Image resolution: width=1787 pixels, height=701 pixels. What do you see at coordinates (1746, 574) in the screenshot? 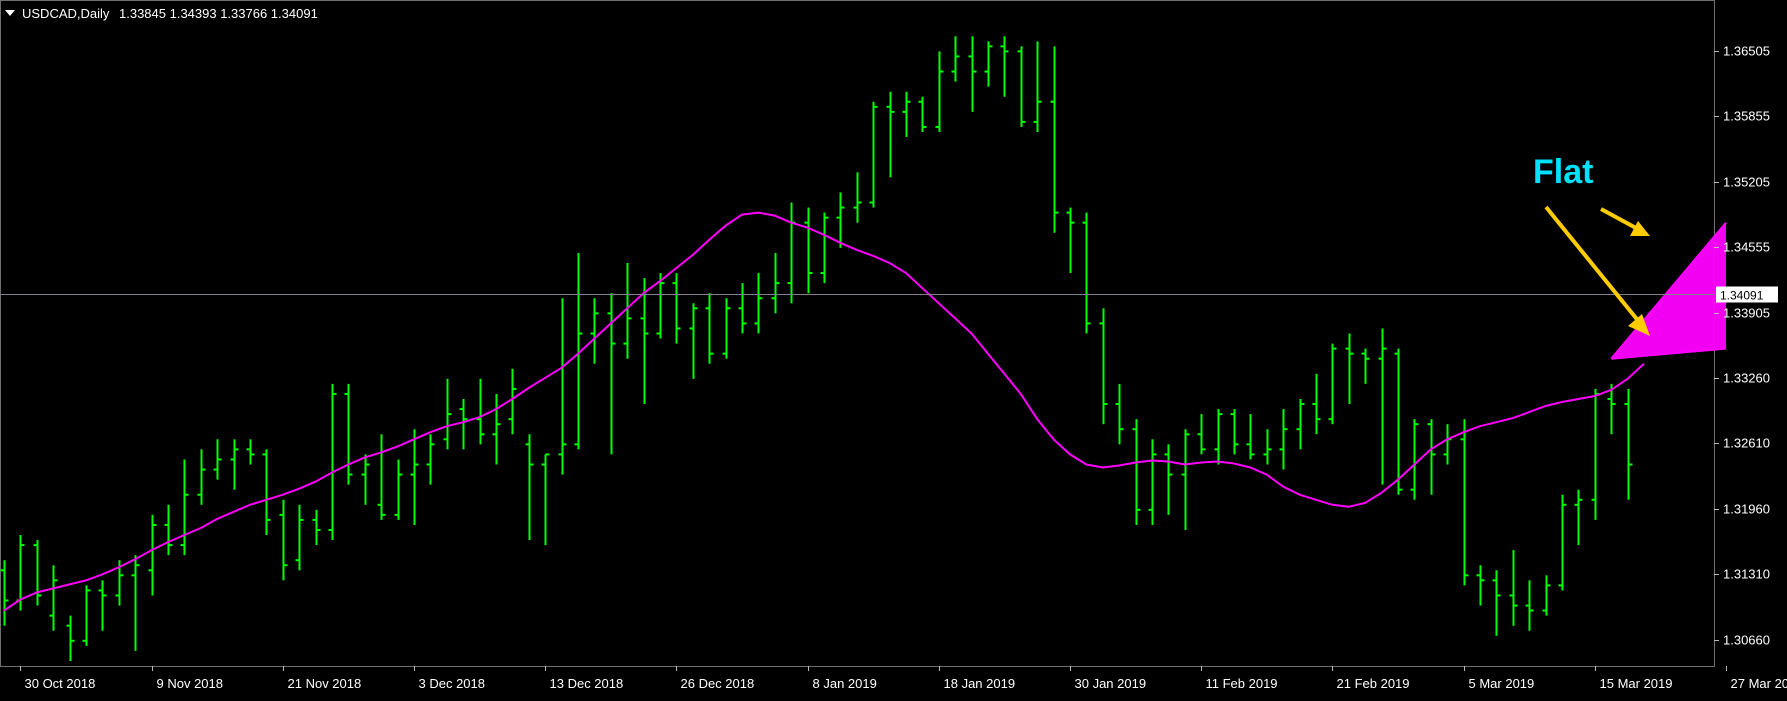
I see `y-tick-label: 1.31310` at bounding box center [1746, 574].